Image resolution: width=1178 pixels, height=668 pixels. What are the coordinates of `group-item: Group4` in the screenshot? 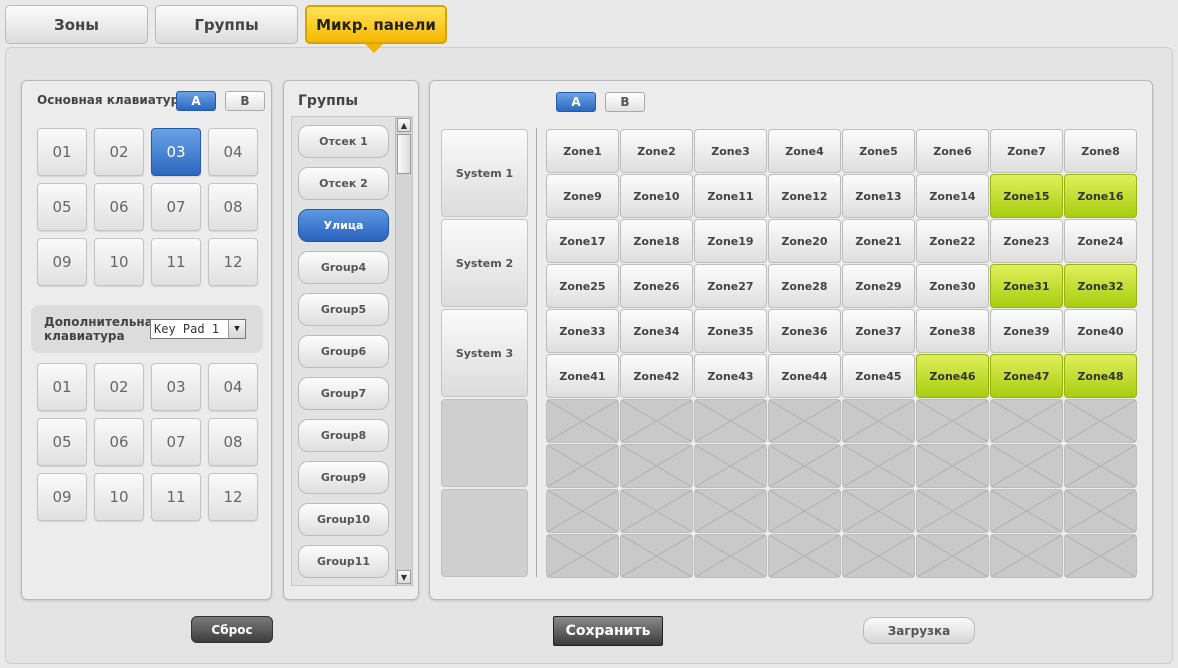 It's located at (343, 267).